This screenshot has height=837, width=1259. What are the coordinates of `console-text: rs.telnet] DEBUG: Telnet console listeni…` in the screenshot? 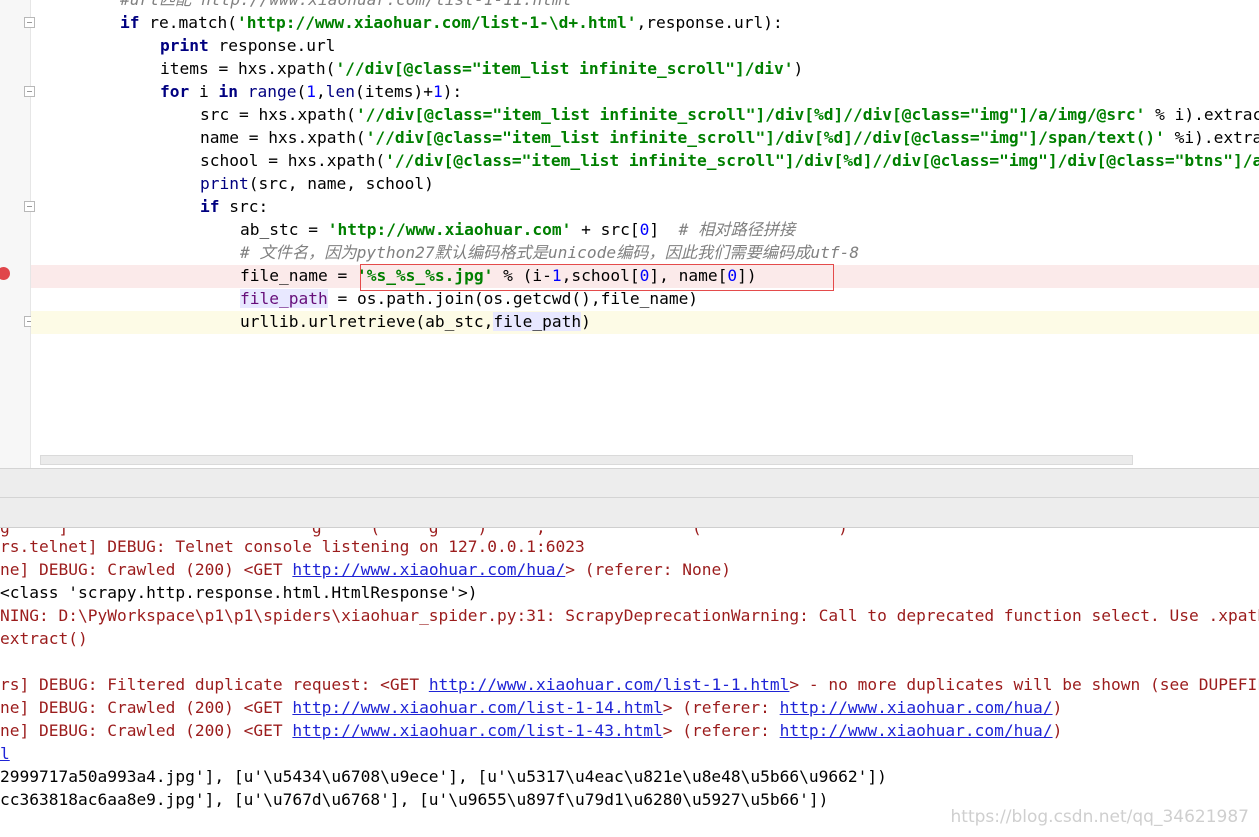 It's located at (292, 546).